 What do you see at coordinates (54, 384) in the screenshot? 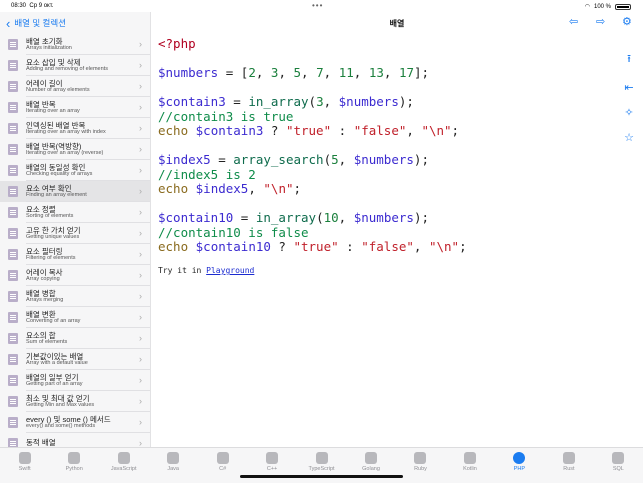
I see `sidebar-item-subtitle: Getting part of an array` at bounding box center [54, 384].